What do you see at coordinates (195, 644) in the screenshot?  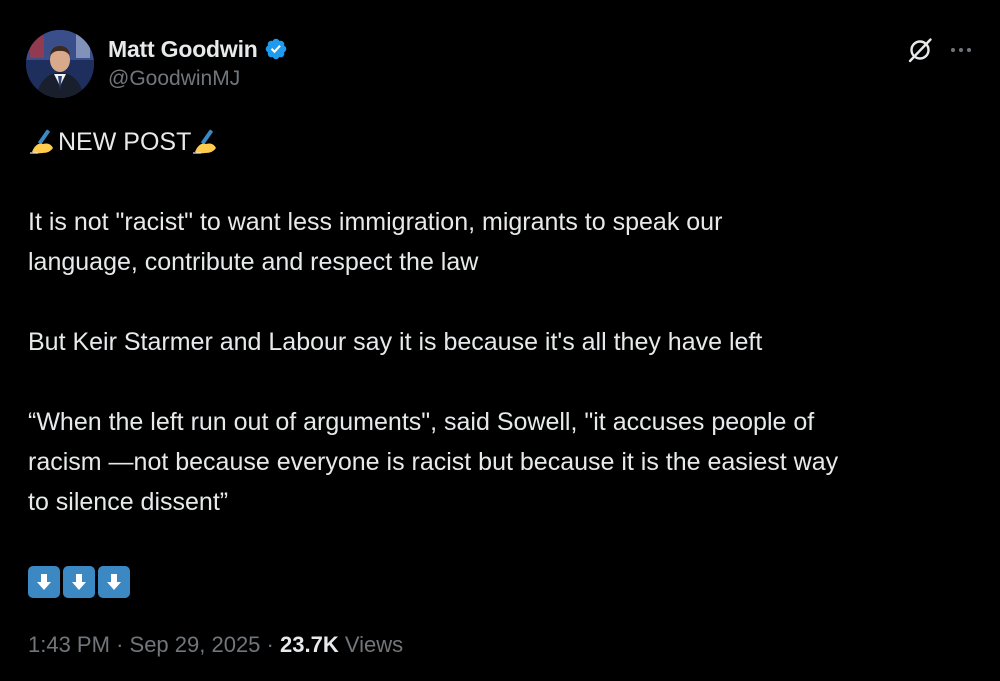 I see `post-date: Sep 29, 2025` at bounding box center [195, 644].